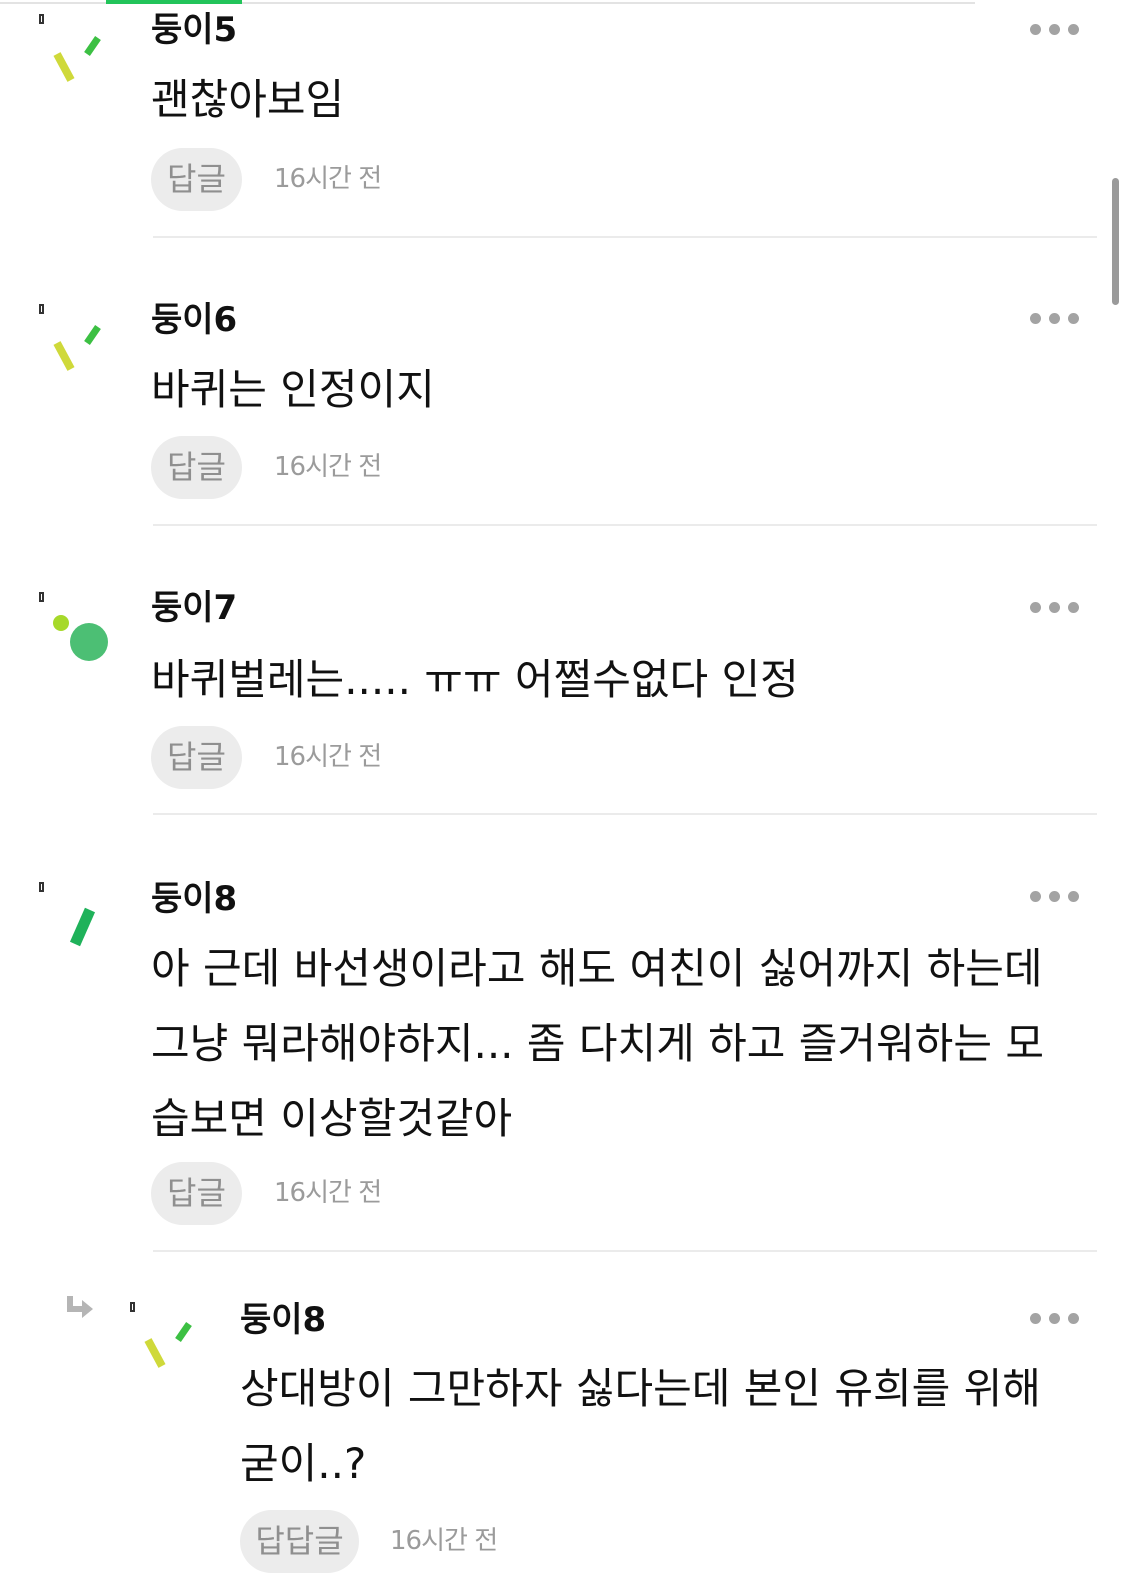 The width and height of the screenshot is (1125, 1594). I want to click on comment-line: 괜찮아보임, so click(248, 99).